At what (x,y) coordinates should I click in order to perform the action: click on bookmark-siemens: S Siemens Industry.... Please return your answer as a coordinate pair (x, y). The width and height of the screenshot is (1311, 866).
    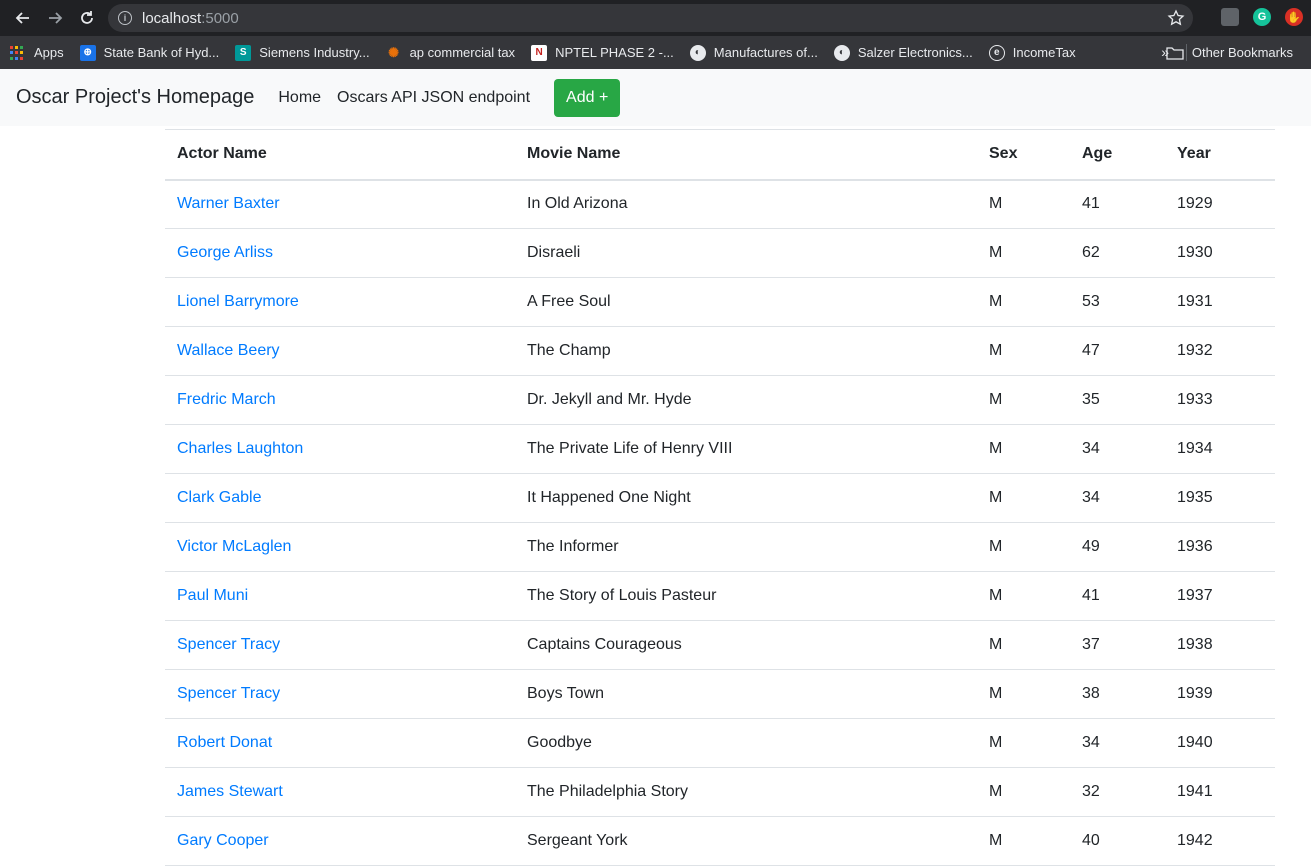
    Looking at the image, I should click on (302, 52).